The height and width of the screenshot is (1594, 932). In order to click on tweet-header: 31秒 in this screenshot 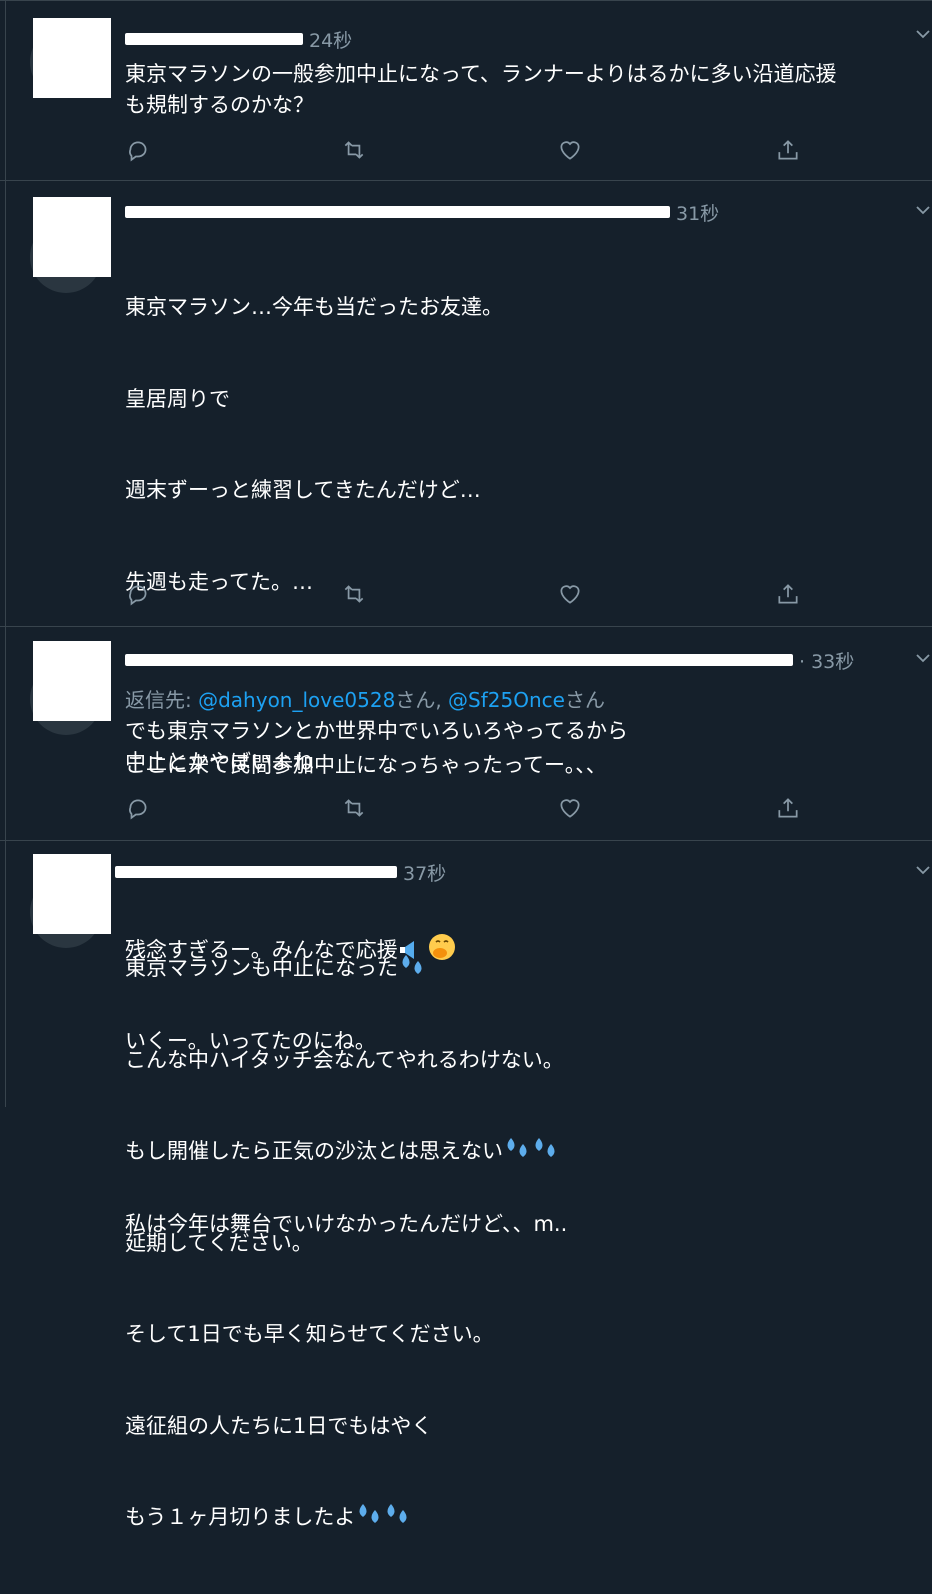, I will do `click(422, 212)`.